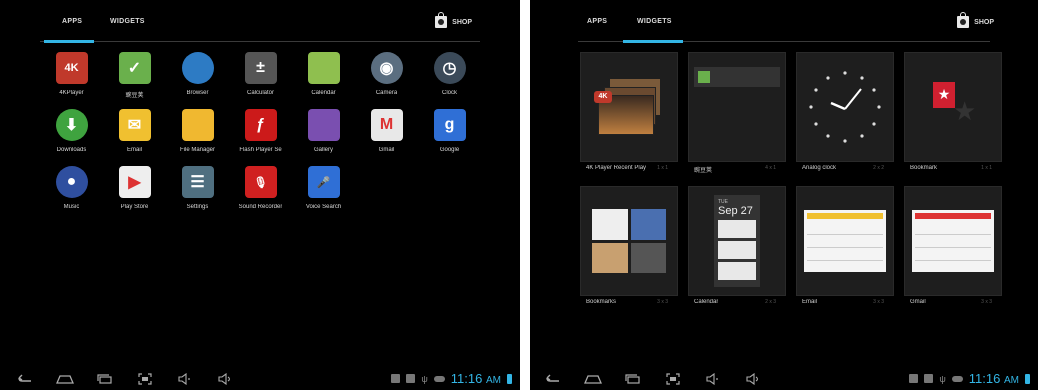 This screenshot has height=390, width=1038. What do you see at coordinates (924, 168) in the screenshot?
I see `widget-name: Bookmark` at bounding box center [924, 168].